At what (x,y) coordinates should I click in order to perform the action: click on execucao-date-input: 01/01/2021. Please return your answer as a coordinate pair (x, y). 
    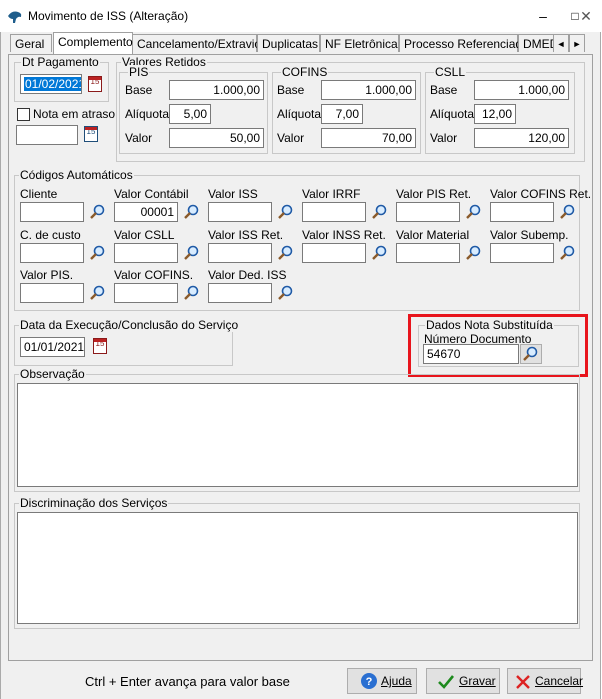
    Looking at the image, I should click on (52, 347).